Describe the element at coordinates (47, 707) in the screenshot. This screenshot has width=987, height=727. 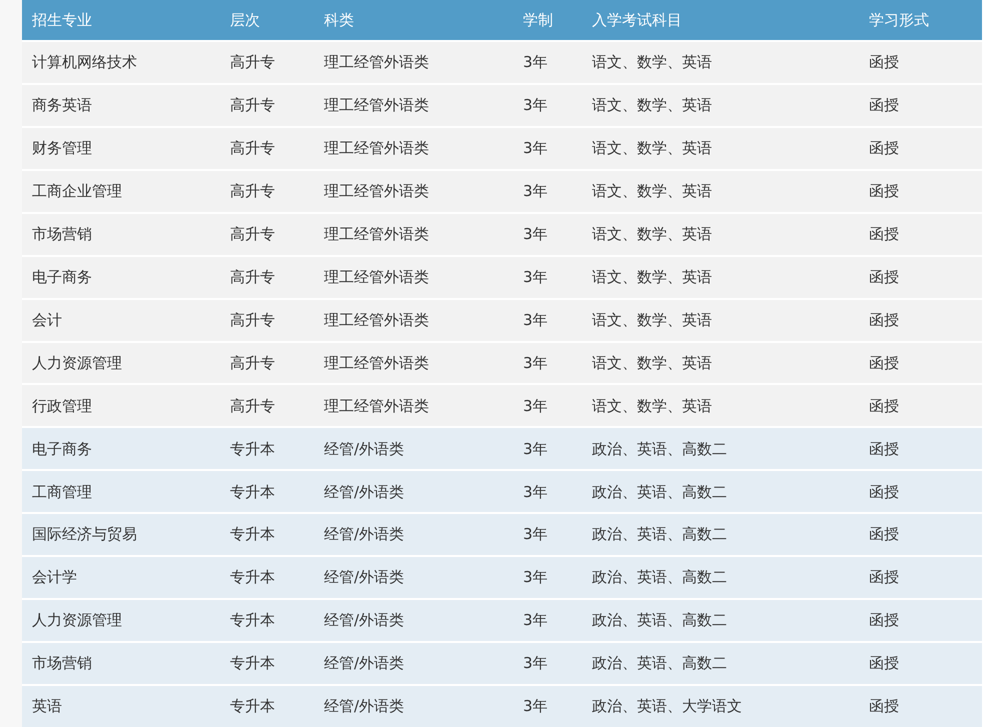
I see `table-cell-text: 英语` at that location.